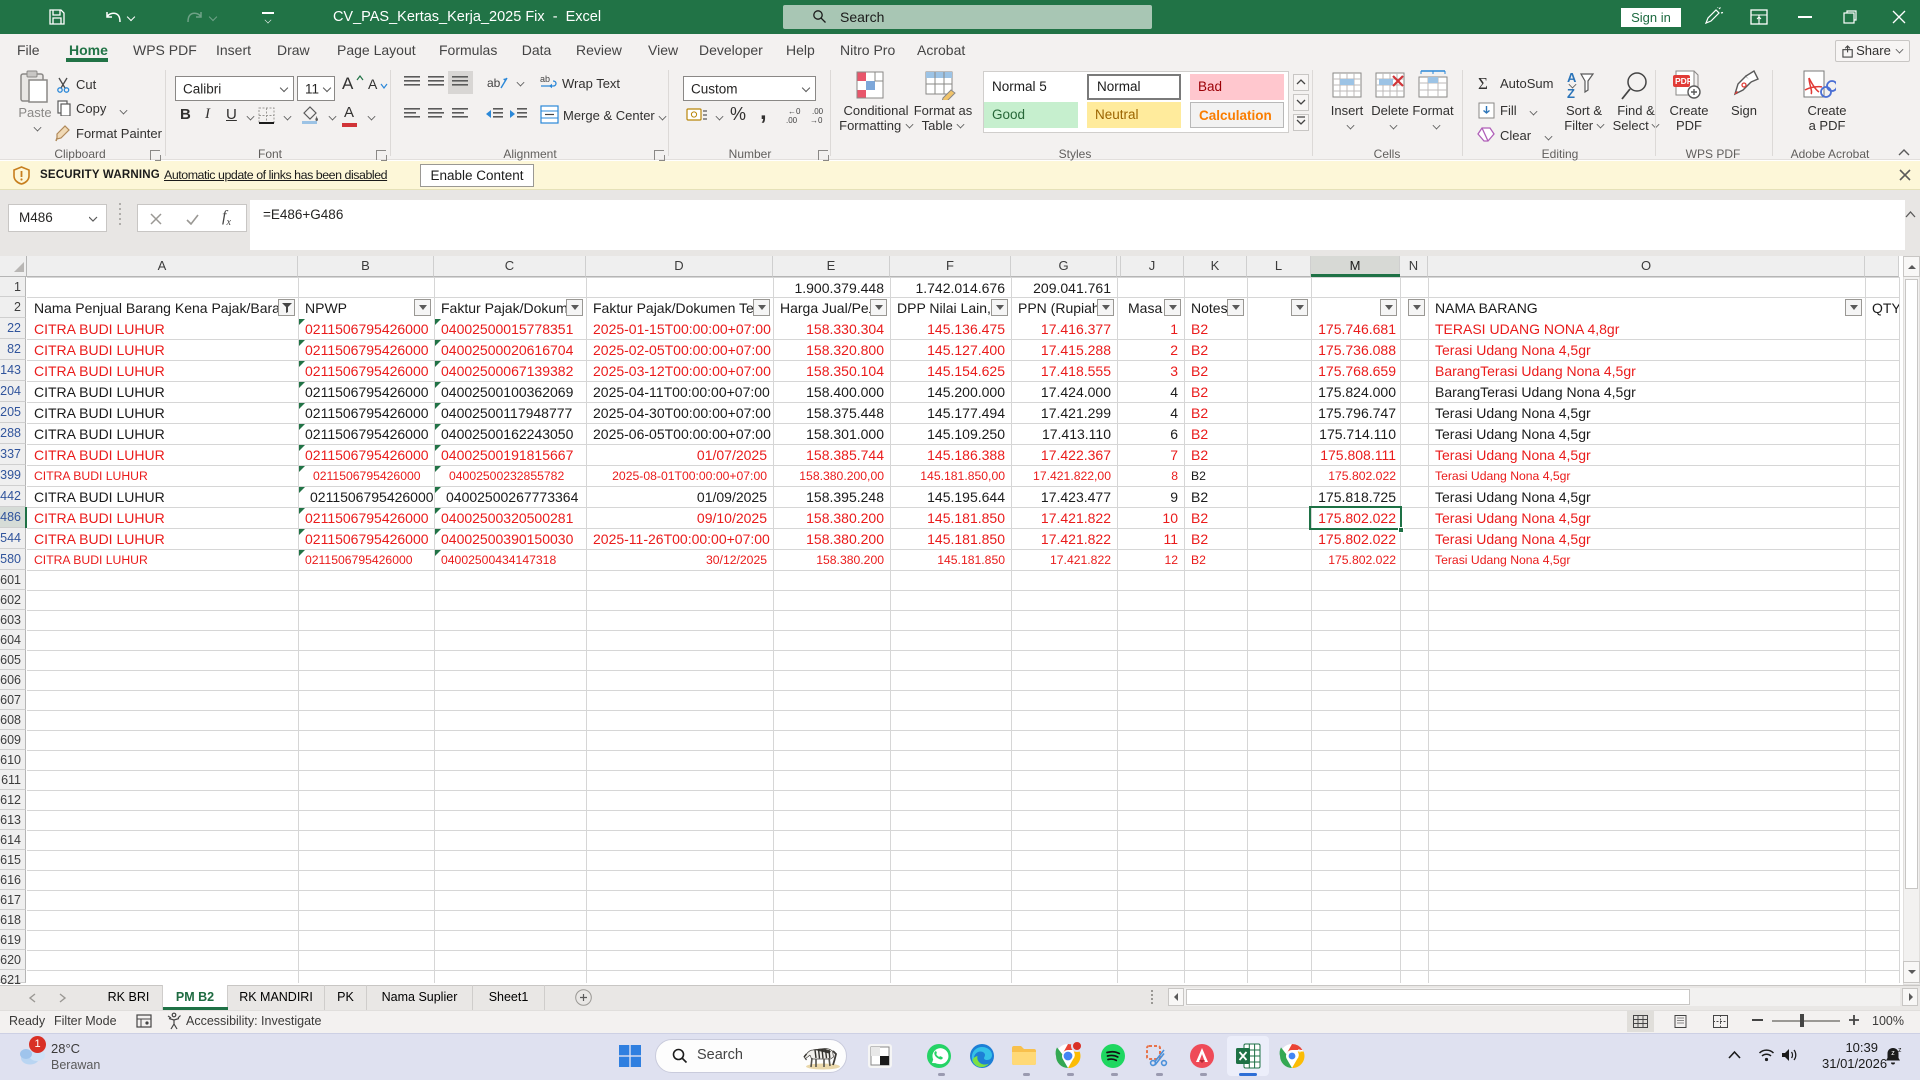  What do you see at coordinates (1572, 77) in the screenshot?
I see `svg-text: A` at bounding box center [1572, 77].